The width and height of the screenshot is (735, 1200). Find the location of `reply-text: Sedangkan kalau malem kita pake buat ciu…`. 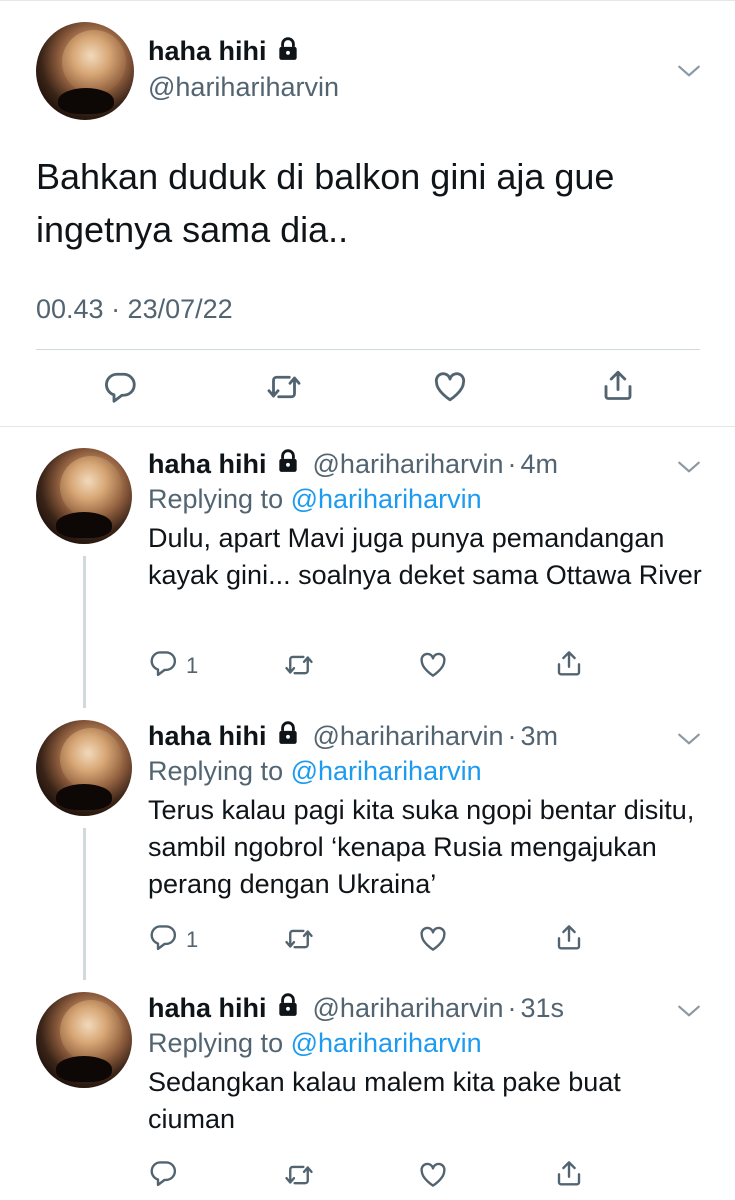

reply-text: Sedangkan kalau malem kita pake buat ciu… is located at coordinates (384, 1100).